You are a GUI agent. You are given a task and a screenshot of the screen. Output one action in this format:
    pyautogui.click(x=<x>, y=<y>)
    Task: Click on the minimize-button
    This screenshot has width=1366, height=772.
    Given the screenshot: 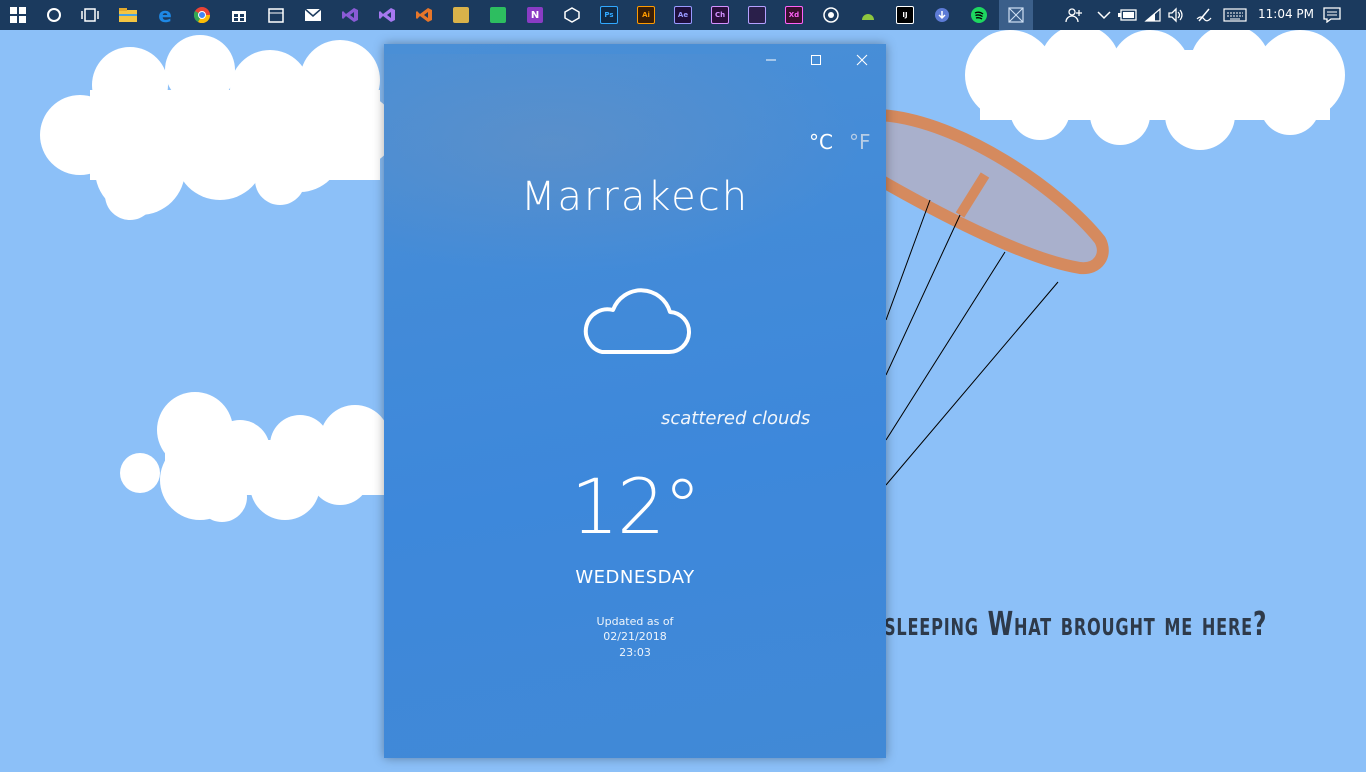 What is the action you would take?
    pyautogui.click(x=771, y=60)
    